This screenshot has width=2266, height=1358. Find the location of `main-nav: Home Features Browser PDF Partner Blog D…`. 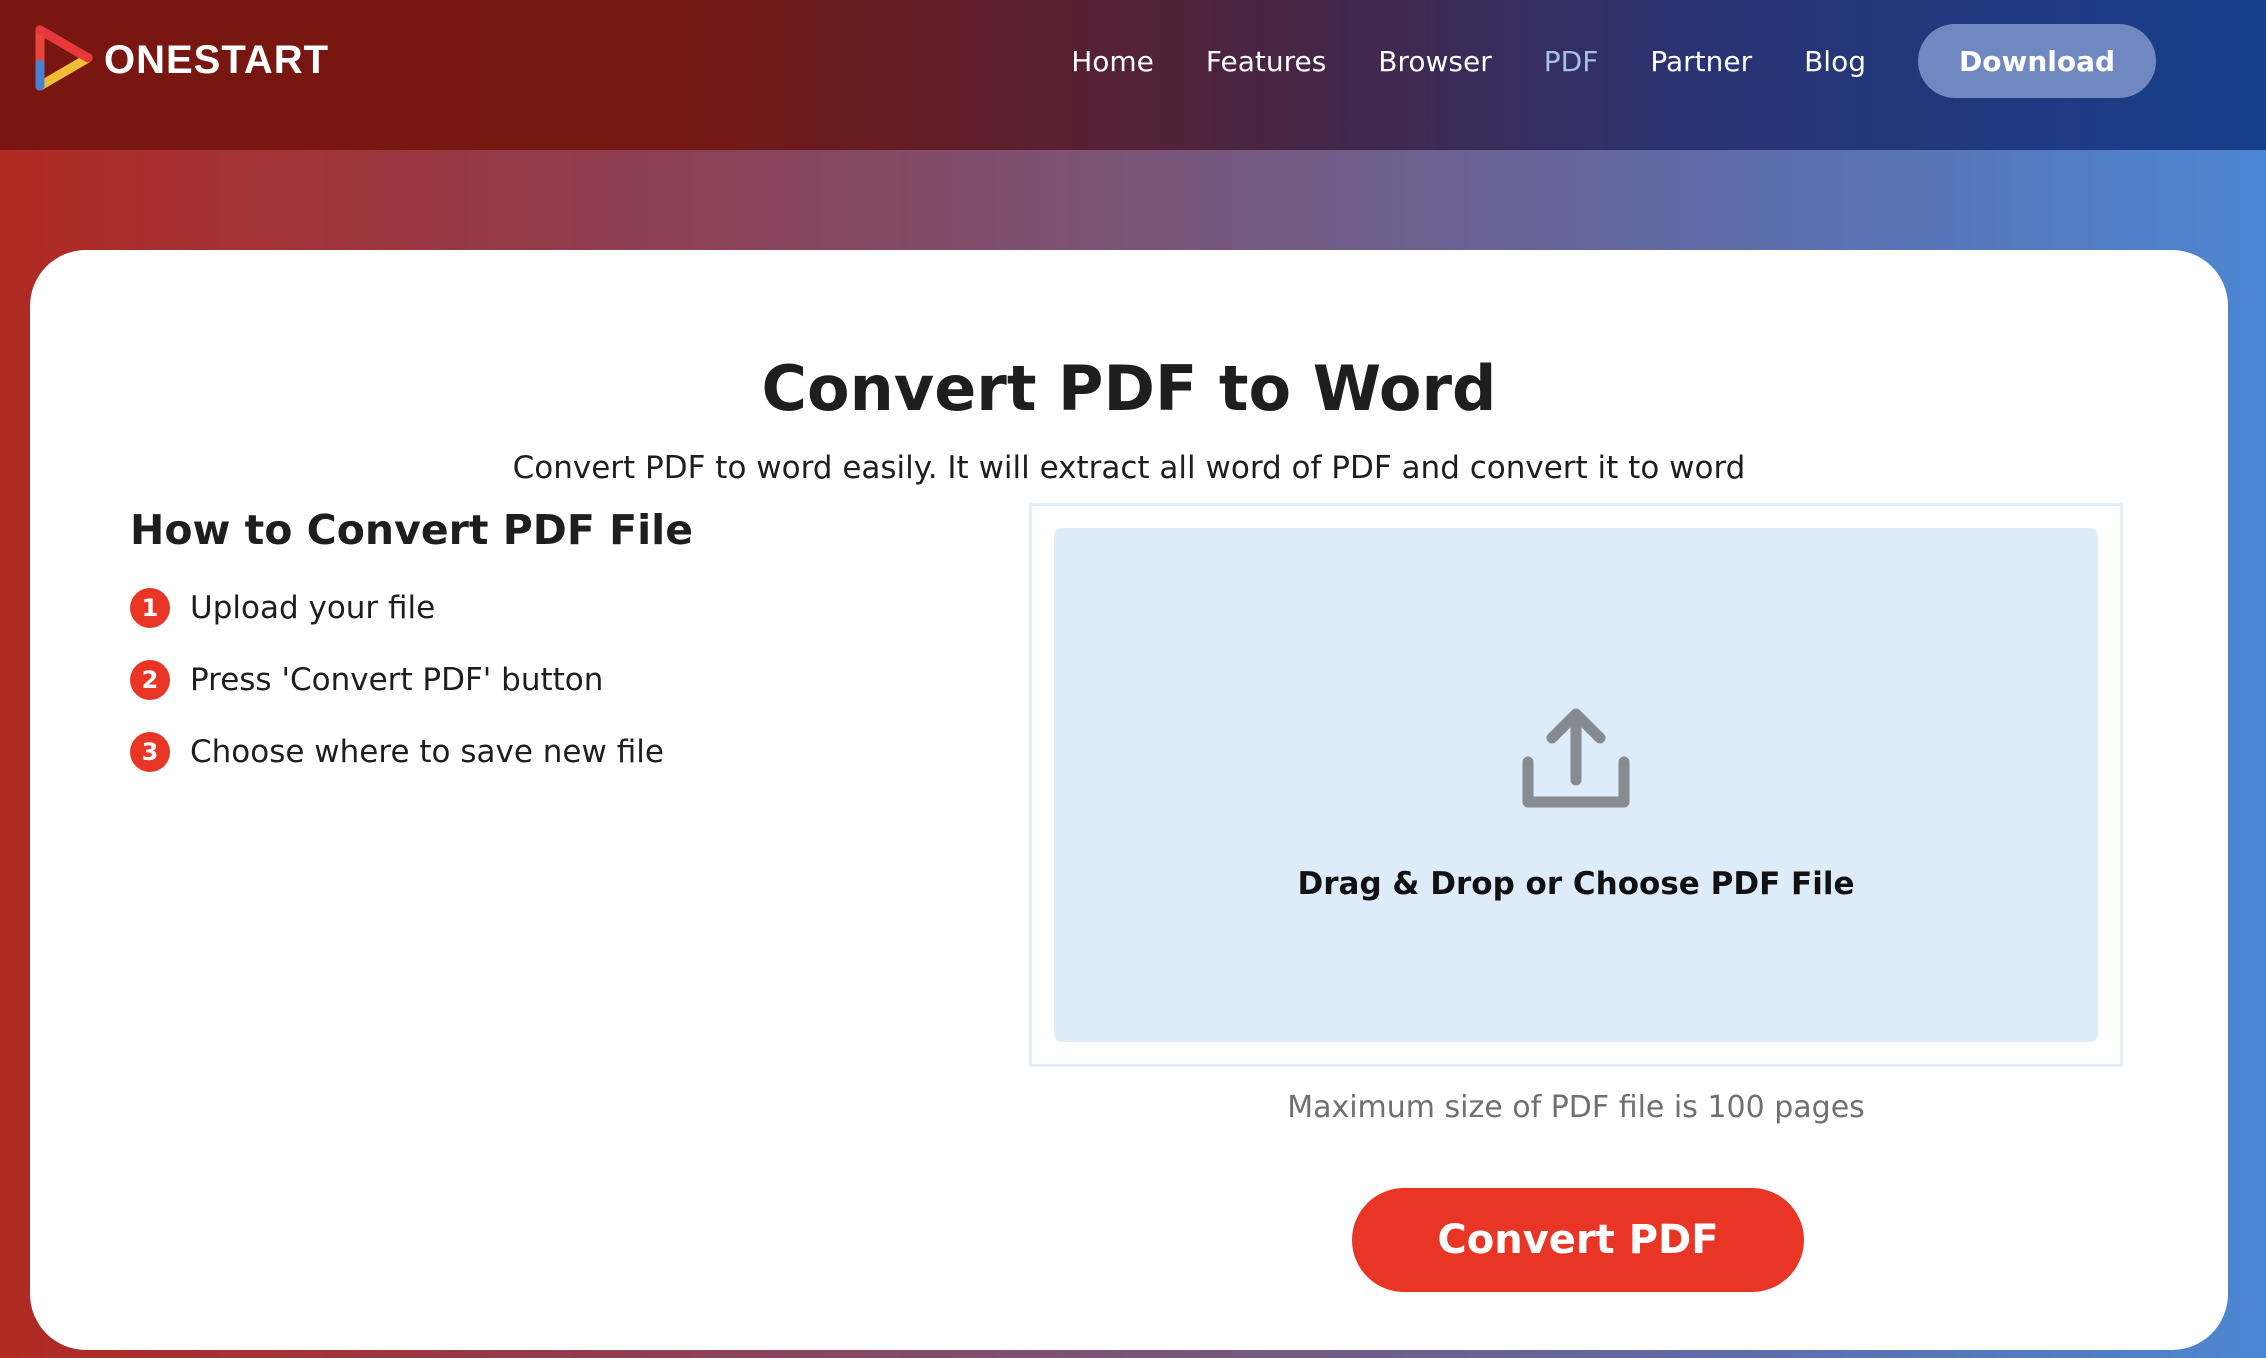

main-nav: Home Features Browser PDF Partner Blog D… is located at coordinates (1613, 61).